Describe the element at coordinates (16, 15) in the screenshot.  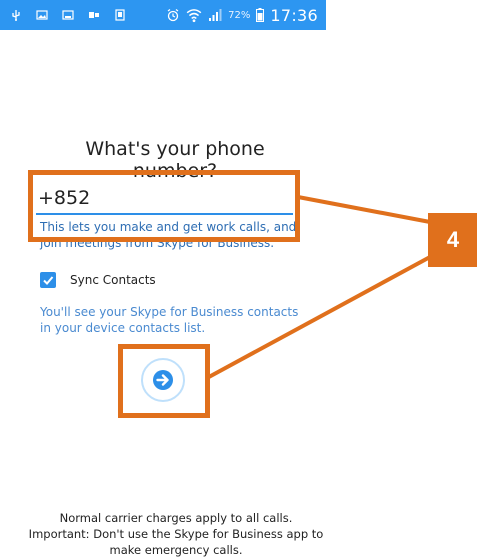
I see `usb-icon` at that location.